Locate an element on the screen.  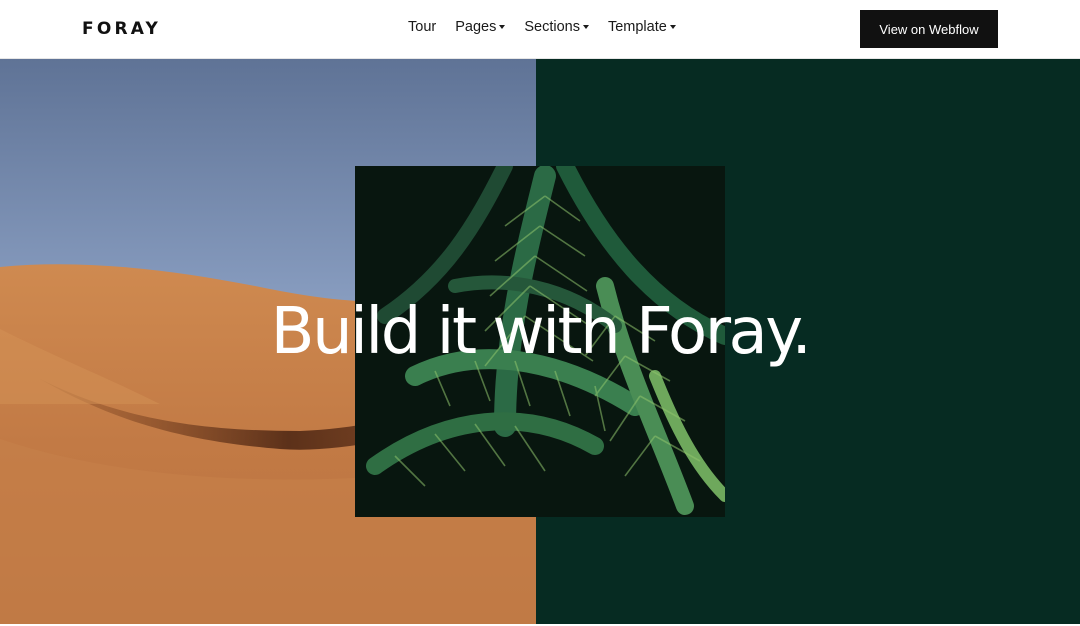
main-nav: Tour Pages Sections Template is located at coordinates (542, 27).